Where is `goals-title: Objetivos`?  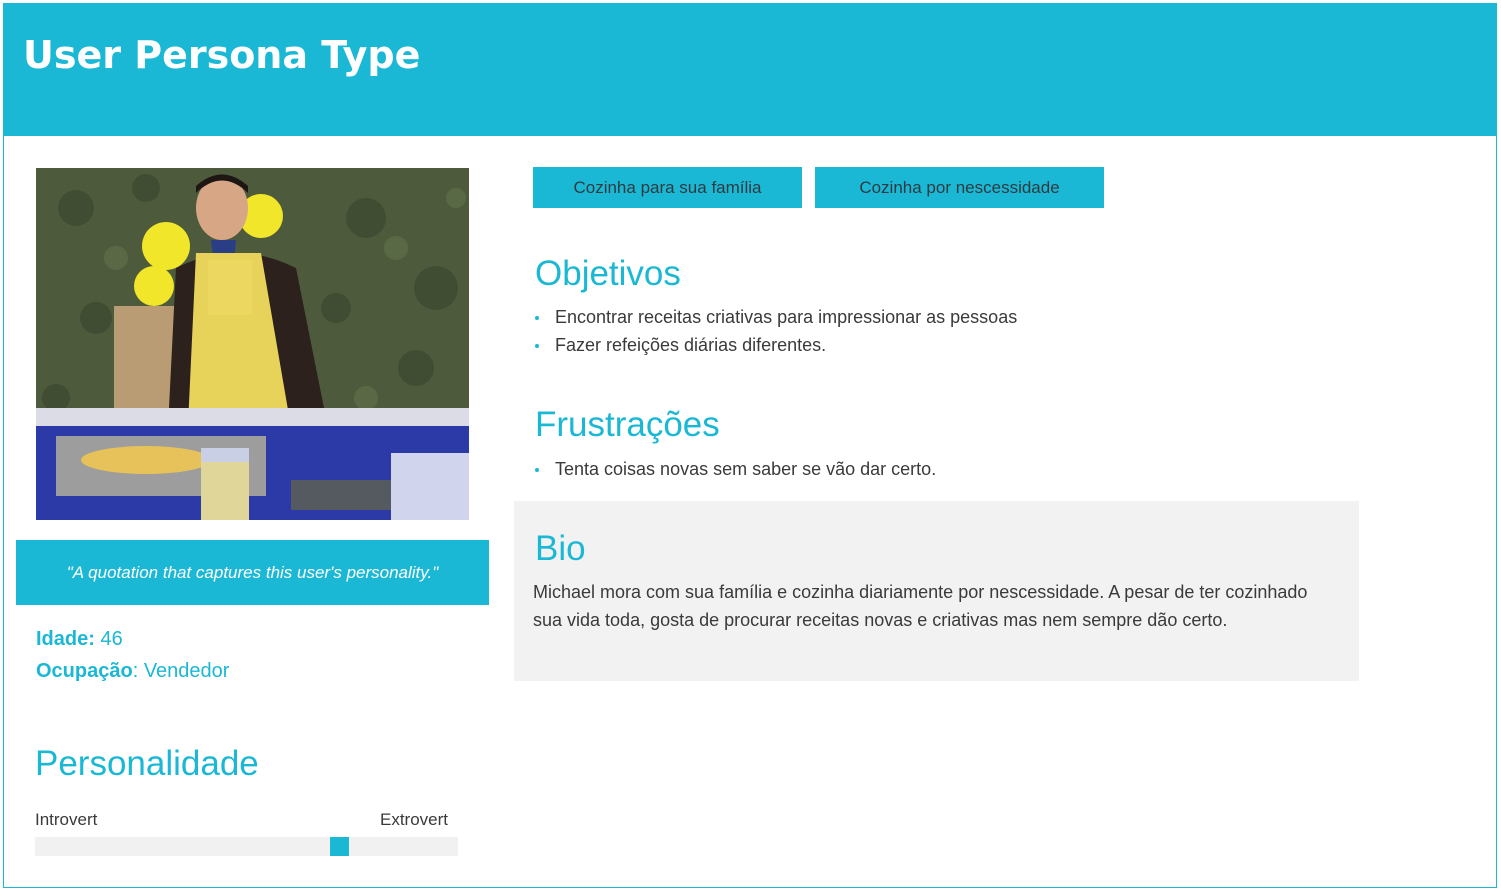
goals-title: Objetivos is located at coordinates (608, 273).